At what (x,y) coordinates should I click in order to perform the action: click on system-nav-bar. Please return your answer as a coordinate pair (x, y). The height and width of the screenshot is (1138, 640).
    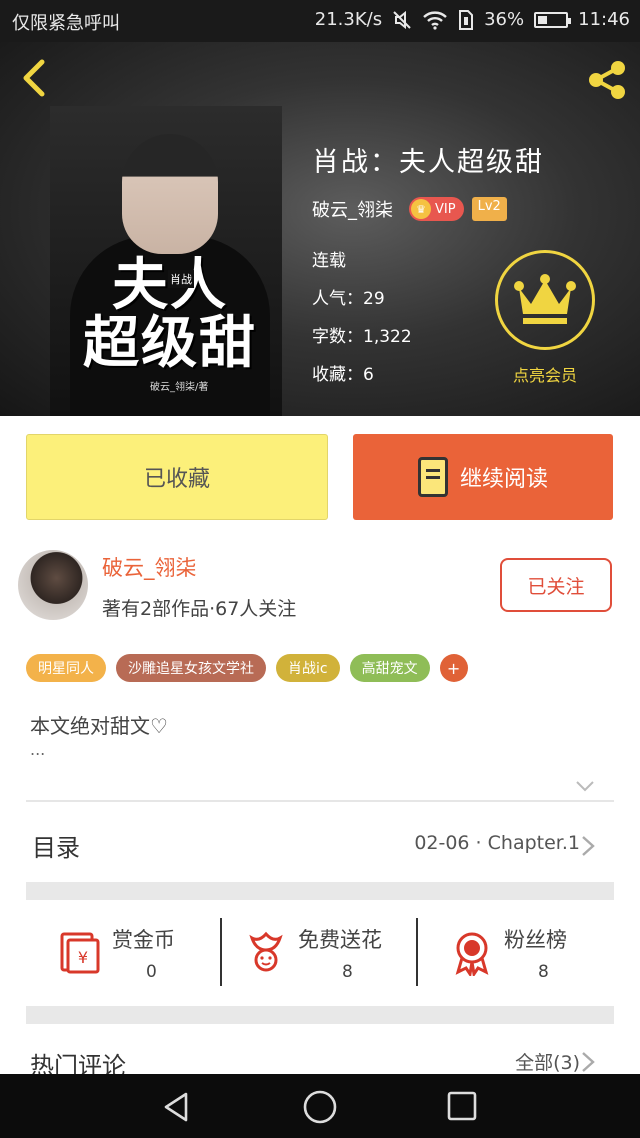
    Looking at the image, I should click on (320, 1106).